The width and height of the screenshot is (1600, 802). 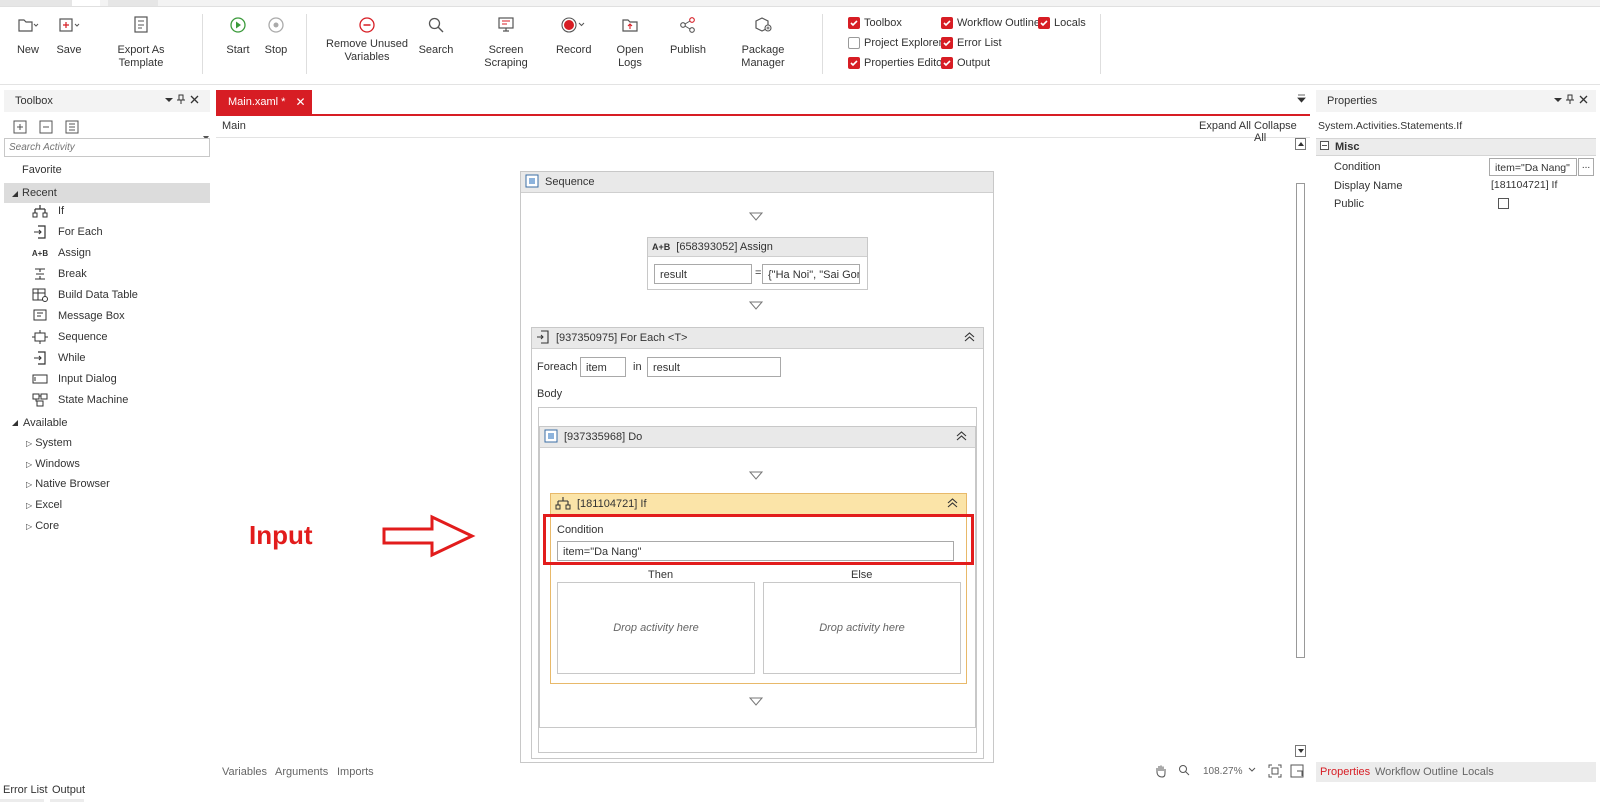 What do you see at coordinates (965, 63) in the screenshot?
I see `output-toggle: Output` at bounding box center [965, 63].